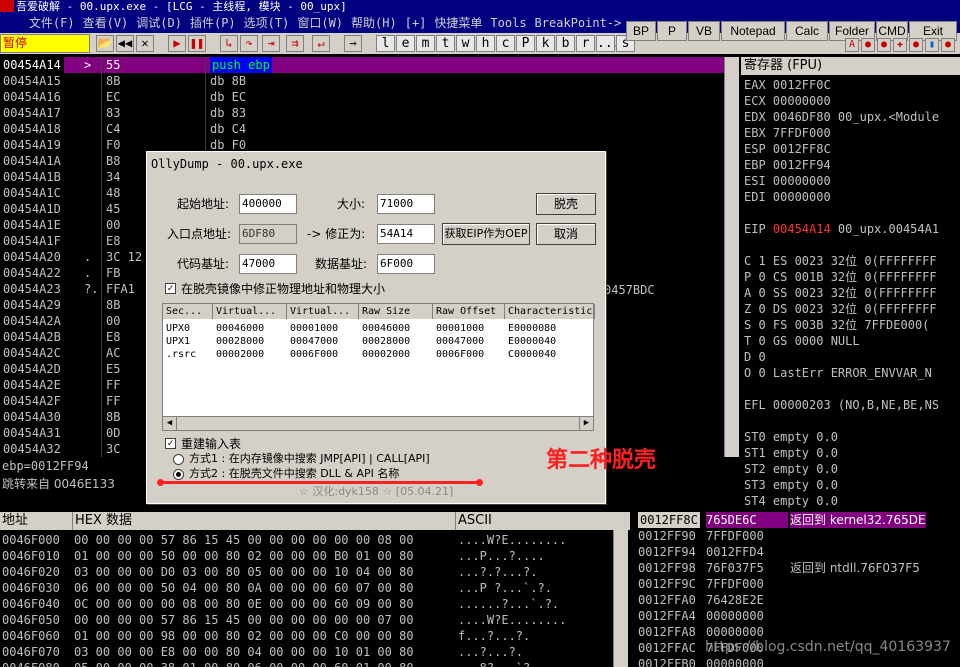 This screenshot has height=667, width=960. Describe the element at coordinates (362, 129) in the screenshot. I see `disasm-row: 00454A18 C4 db C4` at that location.